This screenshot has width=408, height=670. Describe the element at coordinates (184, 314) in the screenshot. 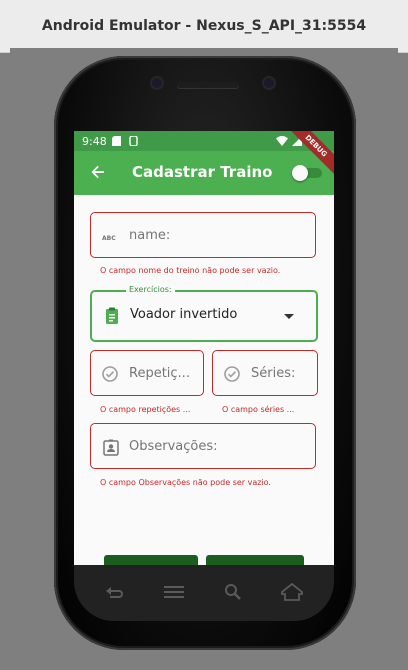

I see `exercicios-selected-value: Voador invertido` at that location.